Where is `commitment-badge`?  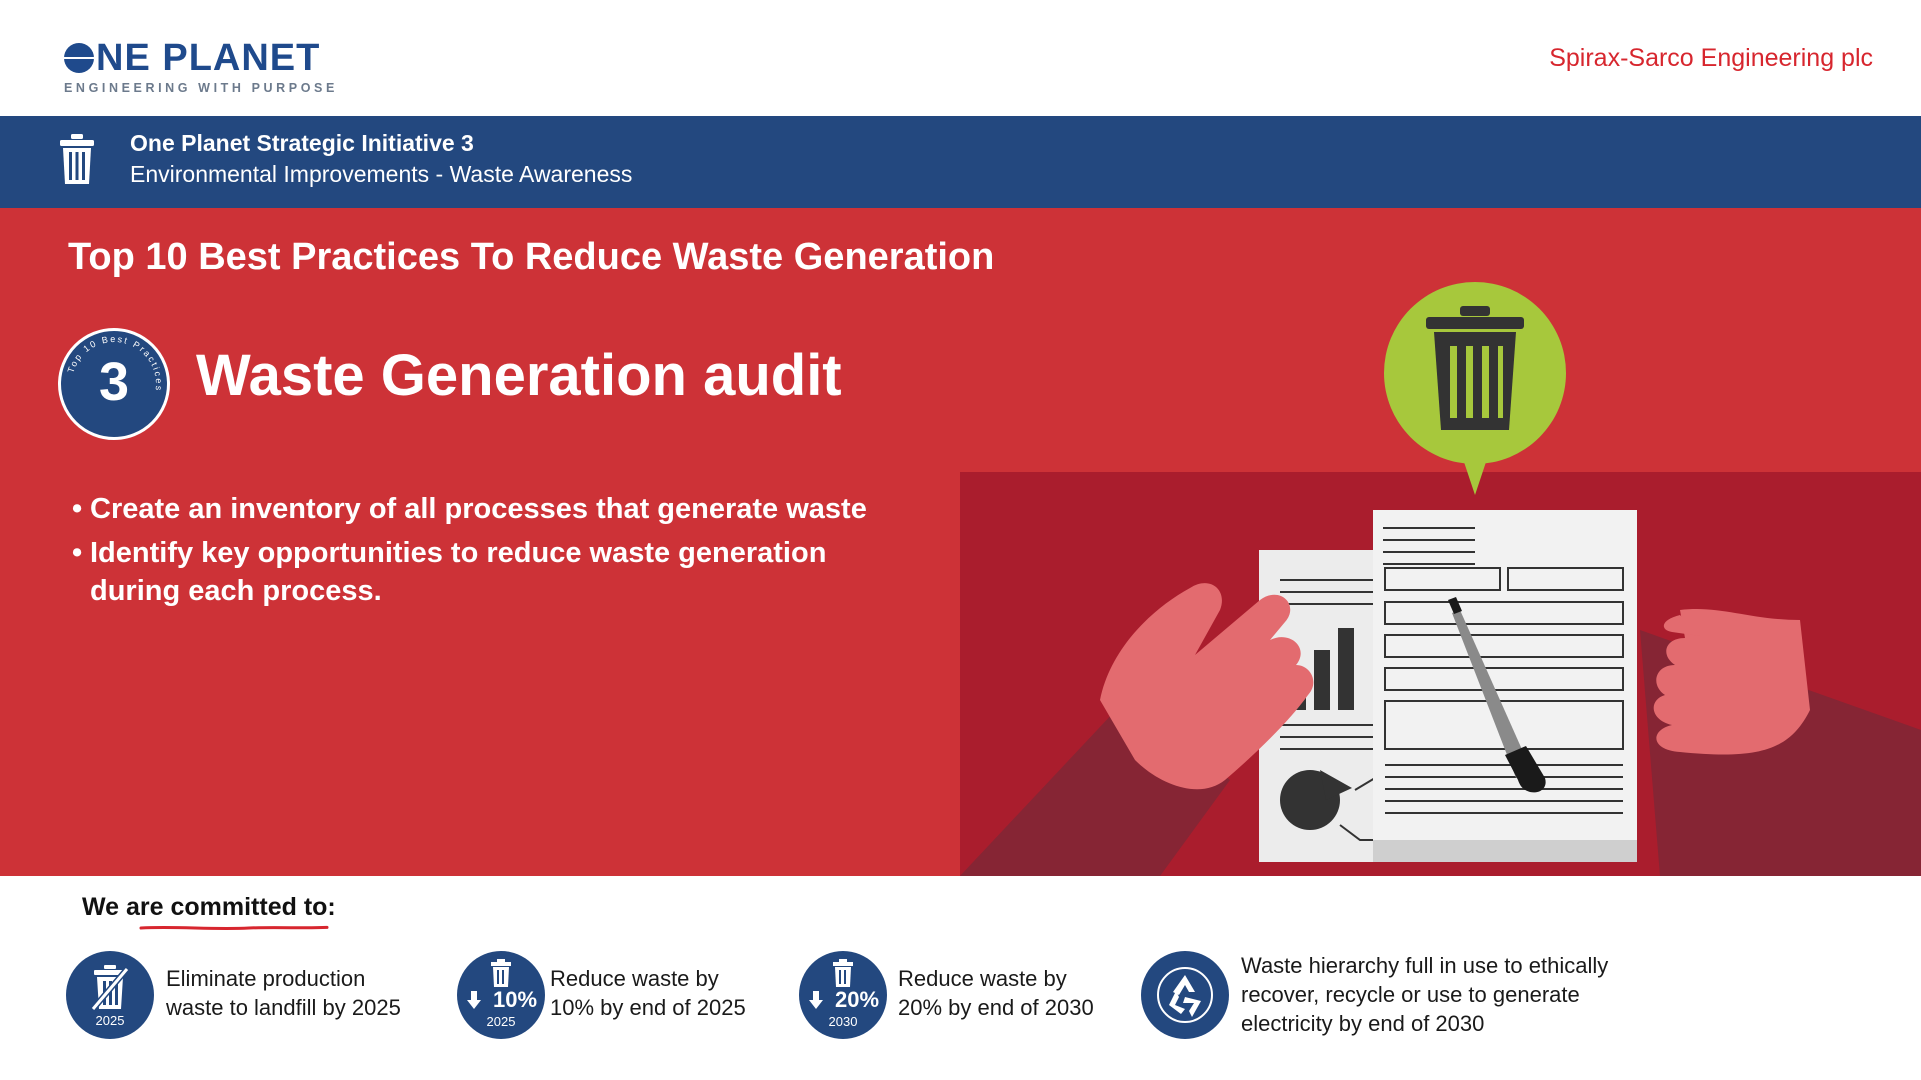 commitment-badge is located at coordinates (1185, 995).